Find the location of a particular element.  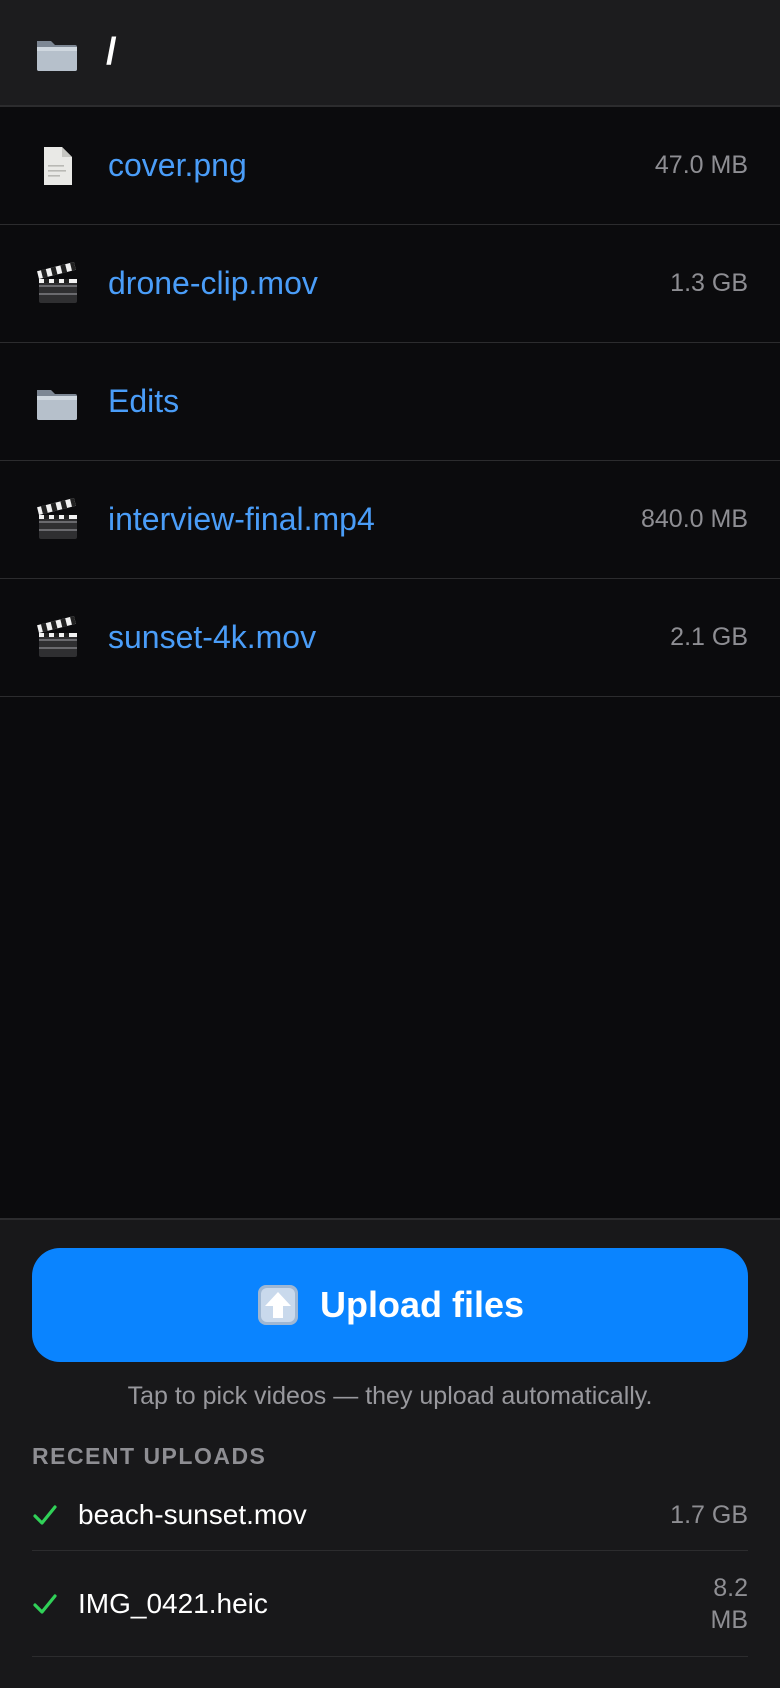

document-icon is located at coordinates (57, 166).